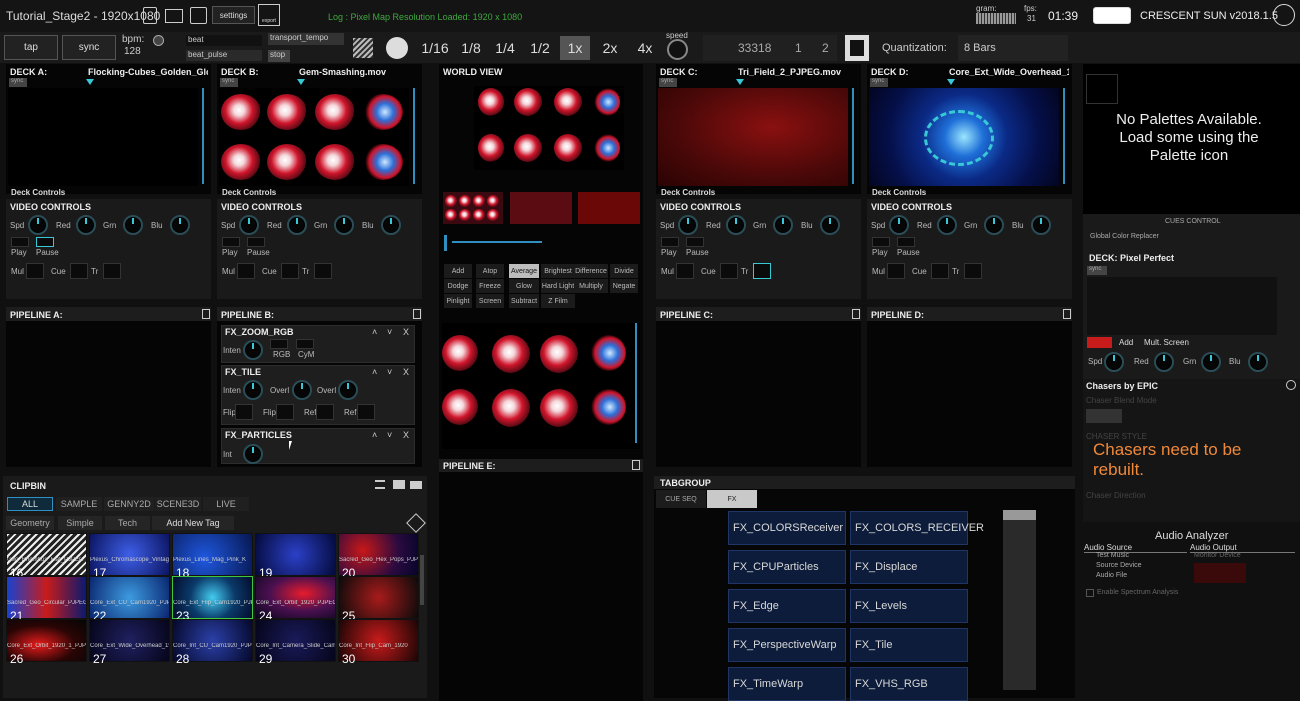  Describe the element at coordinates (624, 271) in the screenshot. I see `blend-mode-5: Divide` at that location.